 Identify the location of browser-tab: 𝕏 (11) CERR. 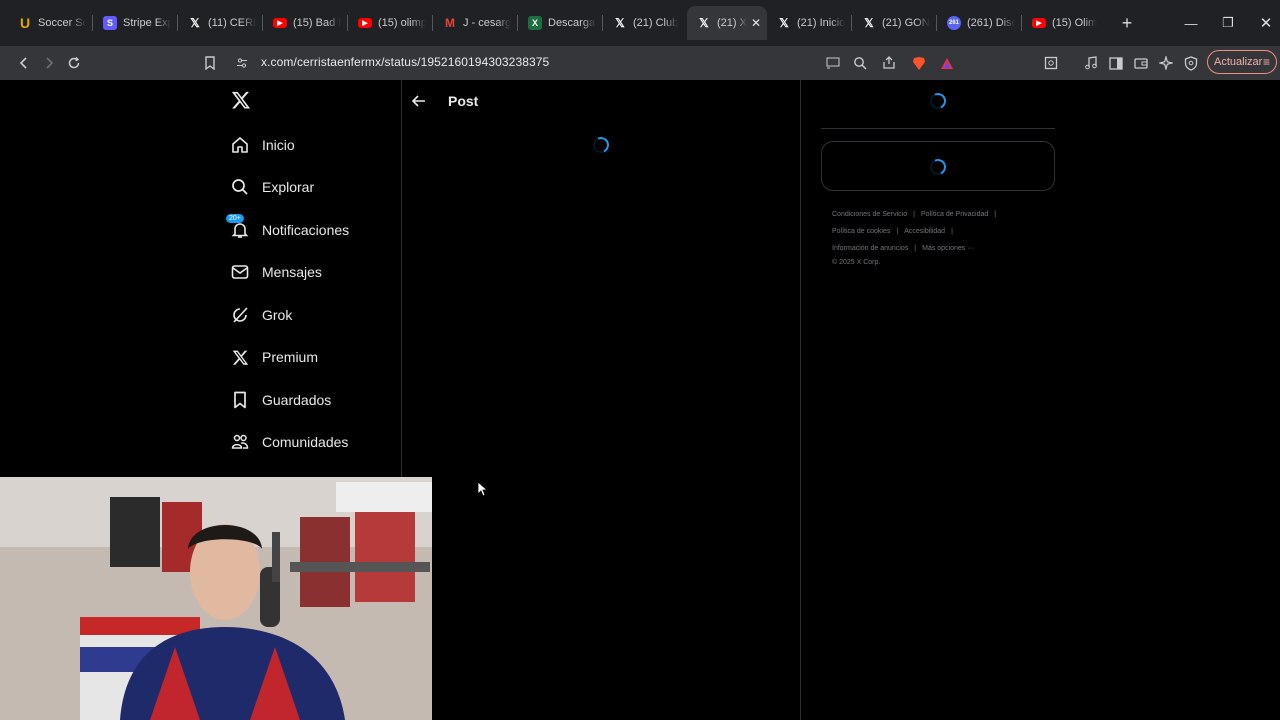
(220, 23).